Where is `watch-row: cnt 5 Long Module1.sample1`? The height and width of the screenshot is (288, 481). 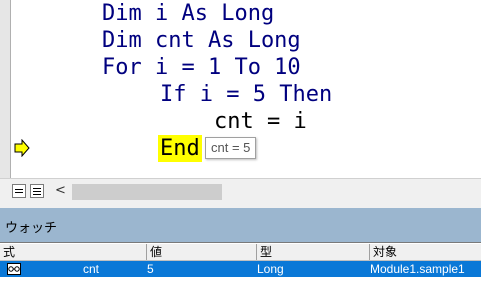
watch-row: cnt 5 Long Module1.sample1 is located at coordinates (240, 269).